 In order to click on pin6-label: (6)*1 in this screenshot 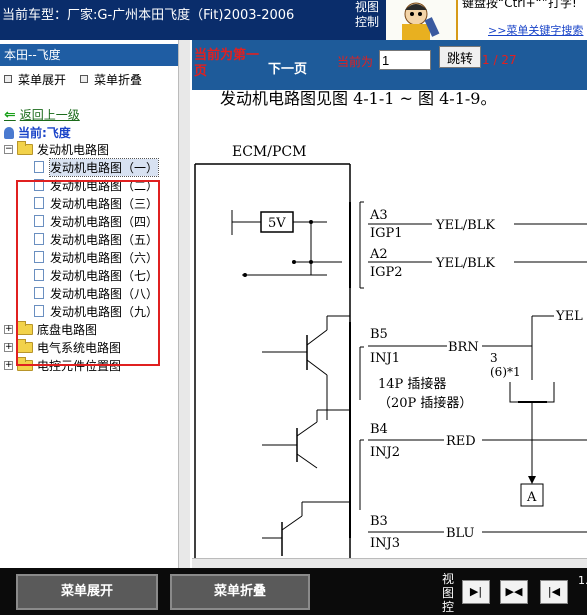, I will do `click(505, 372)`.